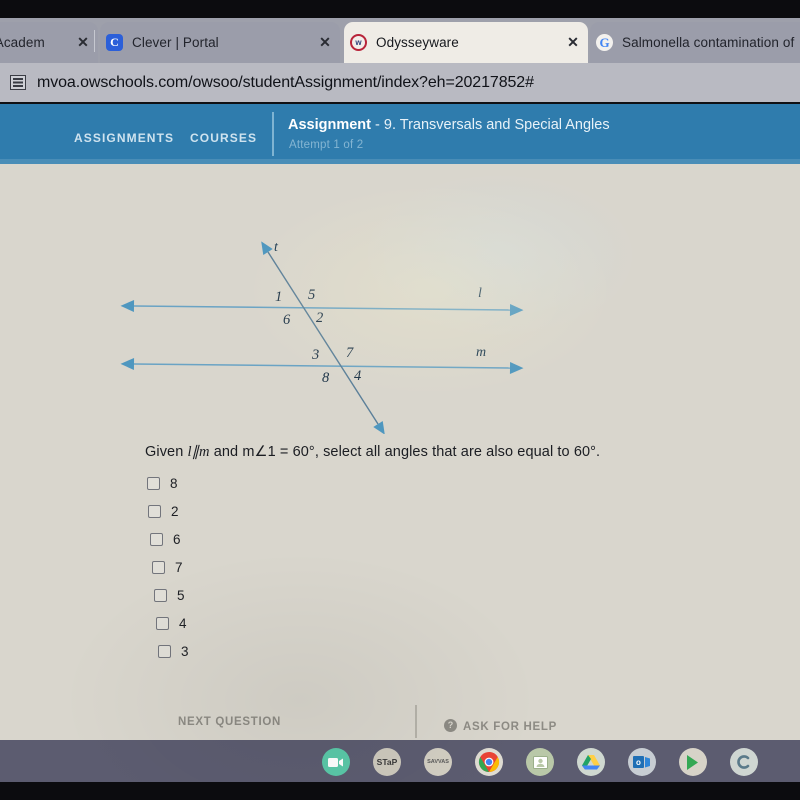  I want to click on option-row-4: 4, so click(275, 623).